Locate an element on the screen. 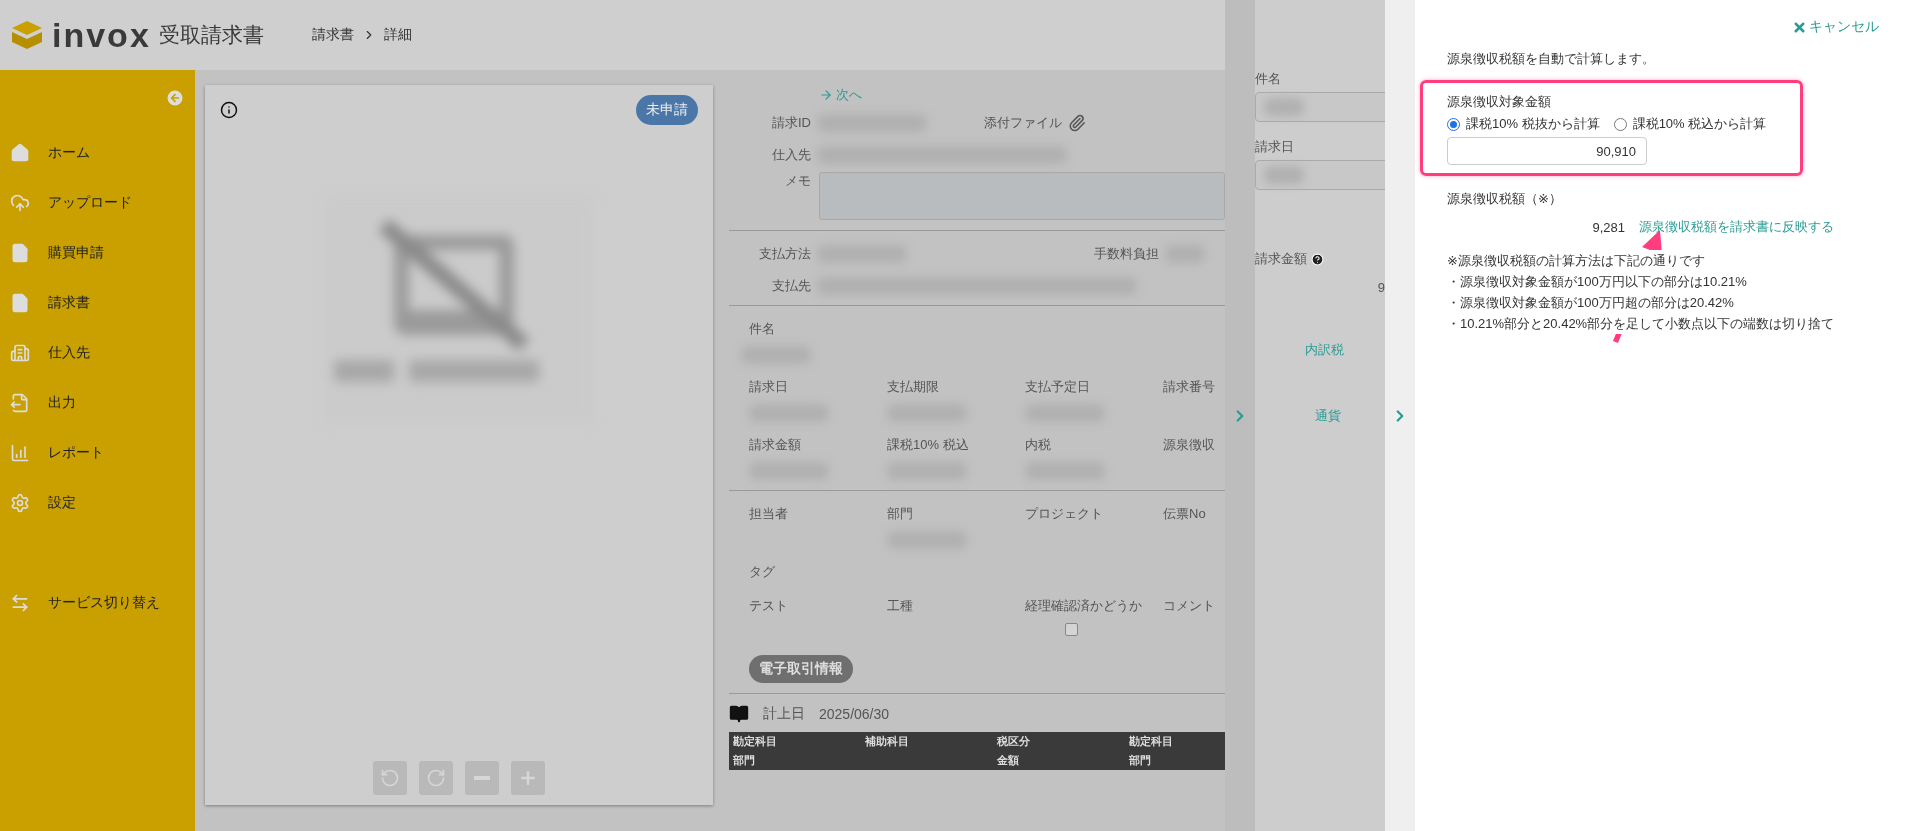  rotate-left-button is located at coordinates (390, 778).